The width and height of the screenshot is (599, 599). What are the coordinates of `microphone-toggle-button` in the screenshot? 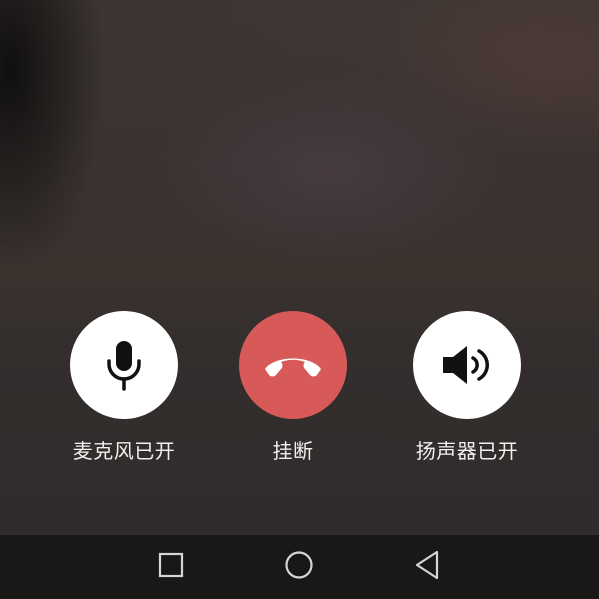 It's located at (124, 365).